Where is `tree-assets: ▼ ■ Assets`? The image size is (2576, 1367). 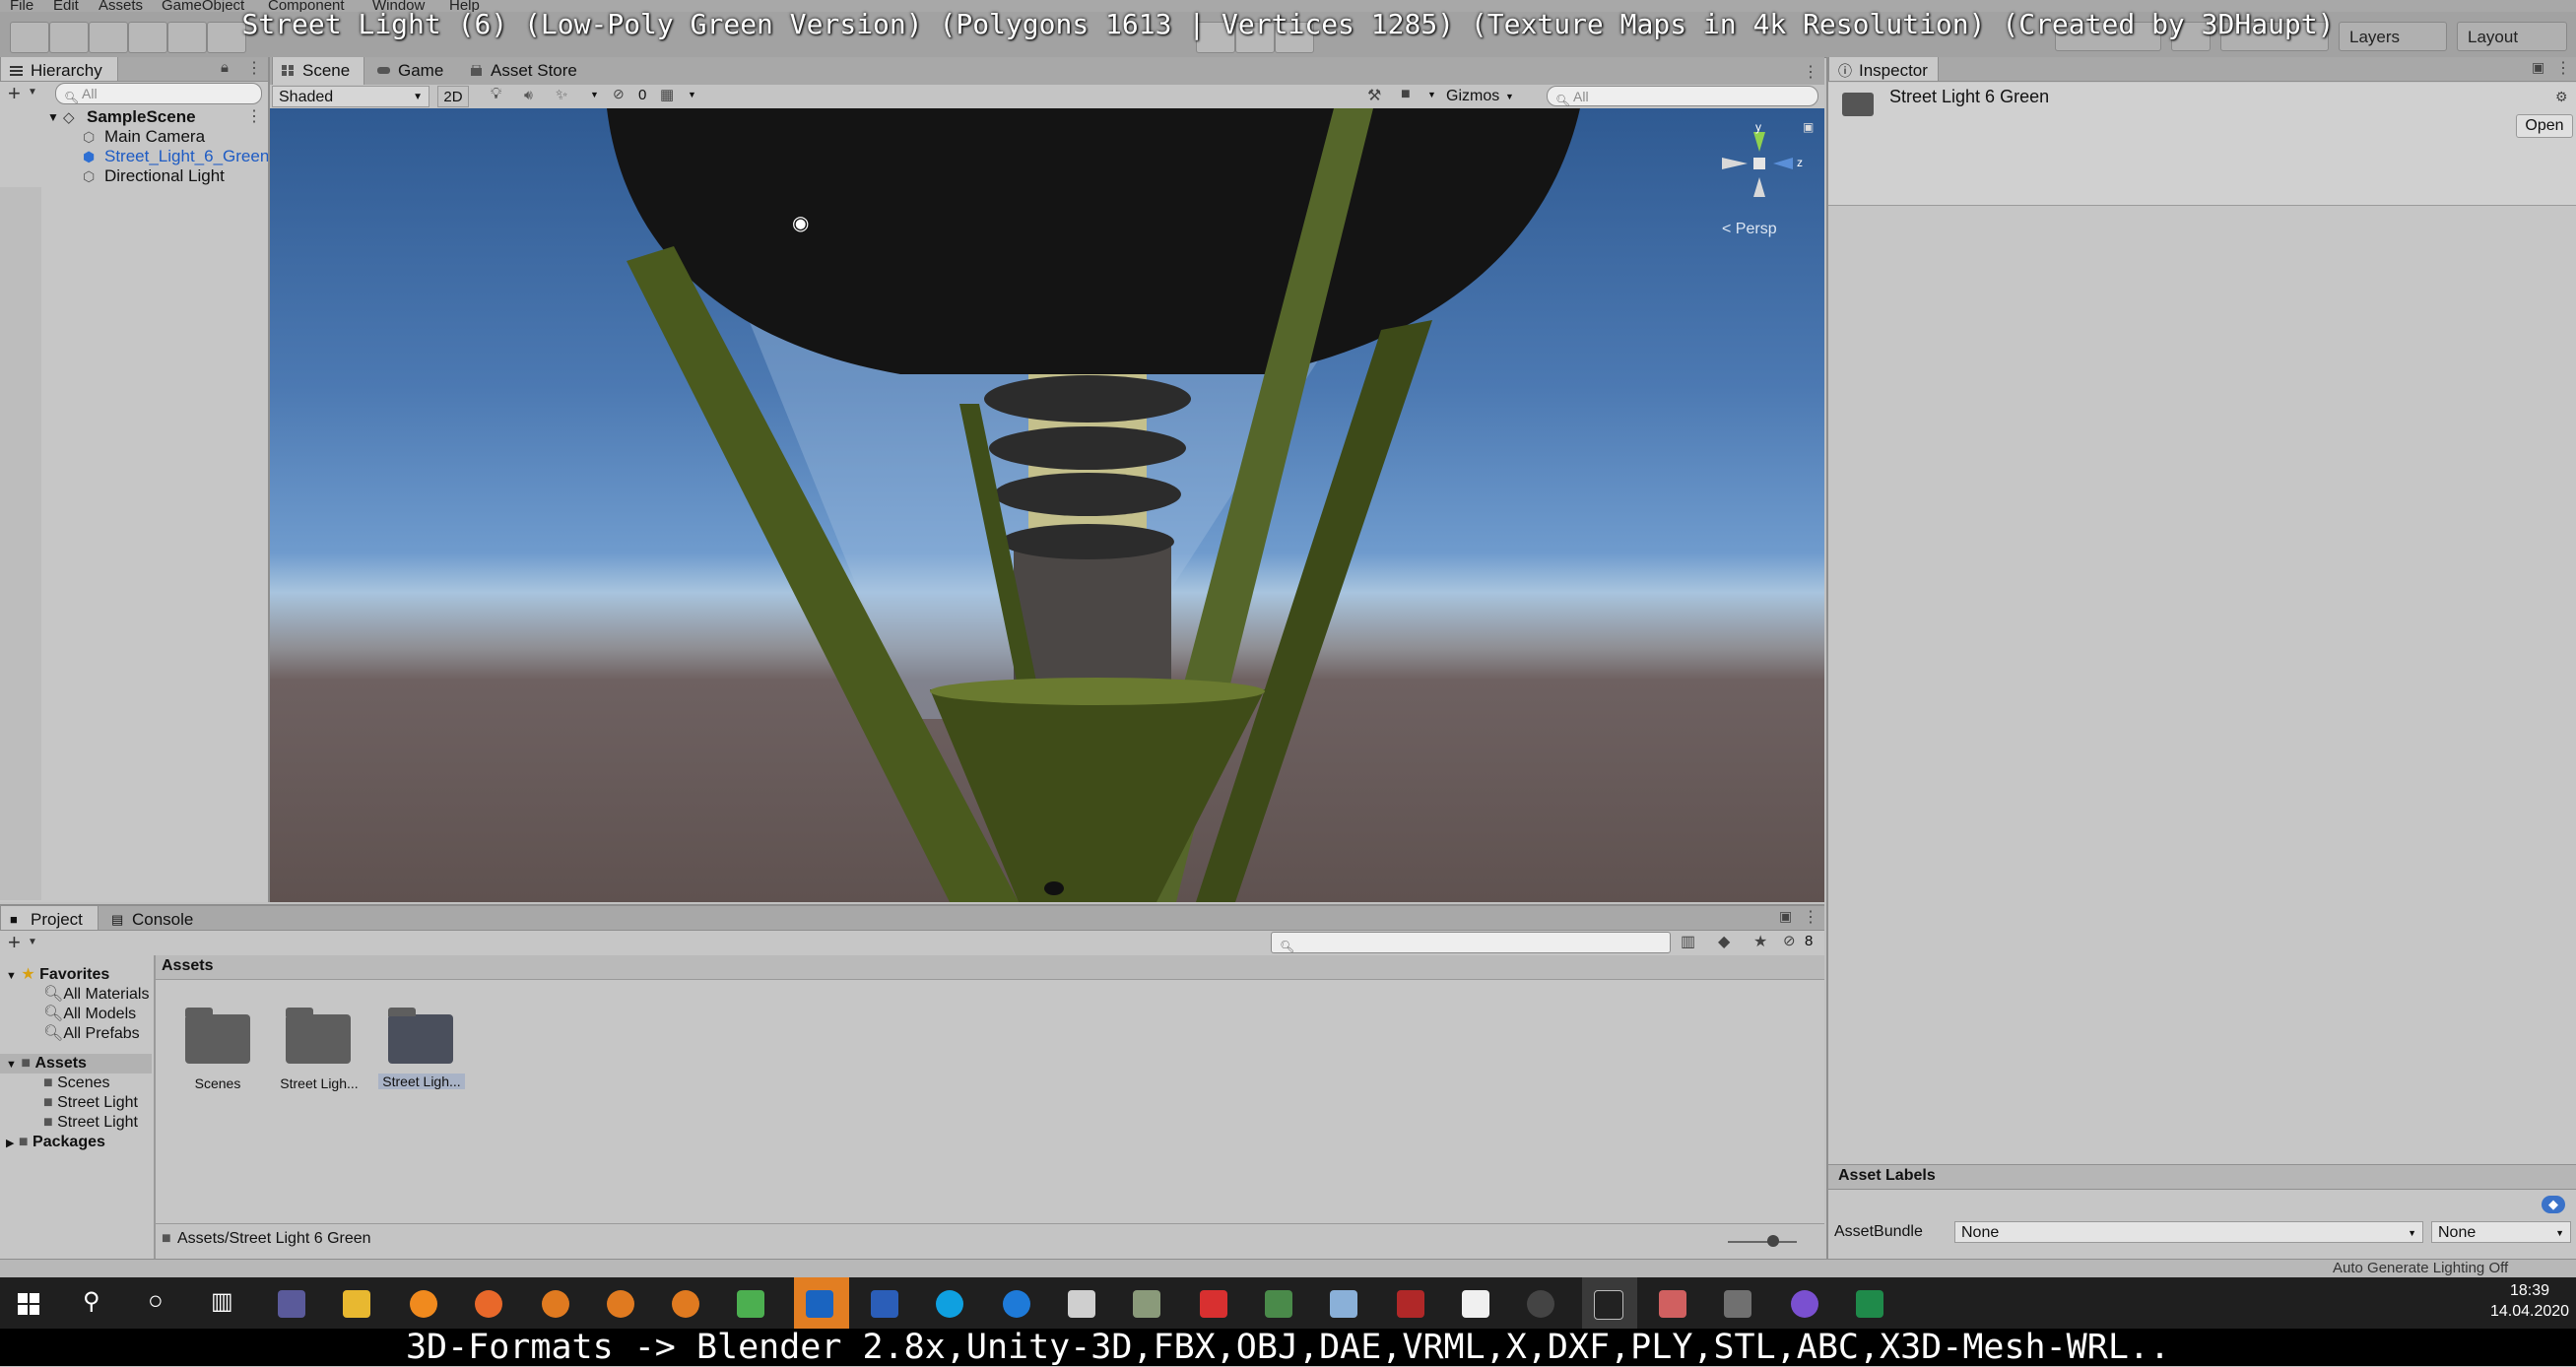
tree-assets: ▼ ■ Assets is located at coordinates (76, 1064).